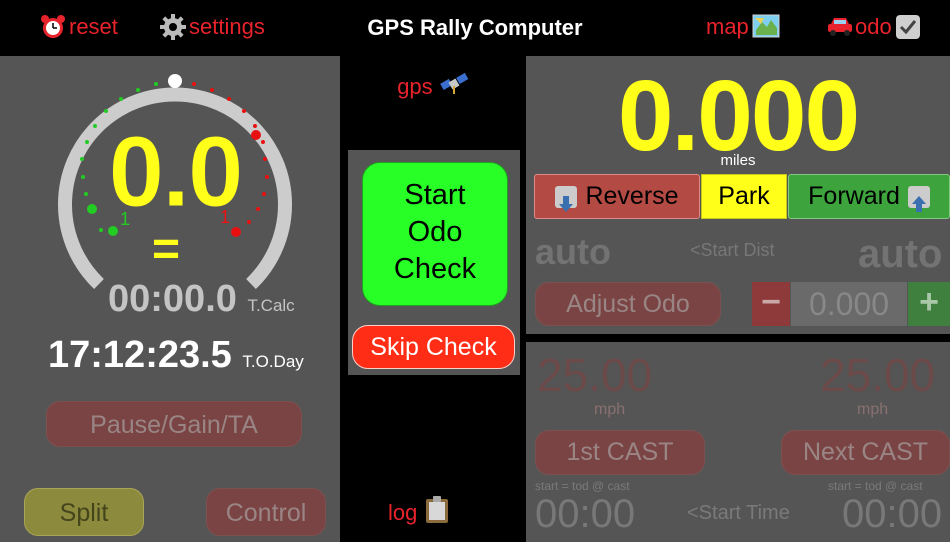 This screenshot has height=542, width=950. Describe the element at coordinates (854, 196) in the screenshot. I see `forward-label: Forward` at that location.